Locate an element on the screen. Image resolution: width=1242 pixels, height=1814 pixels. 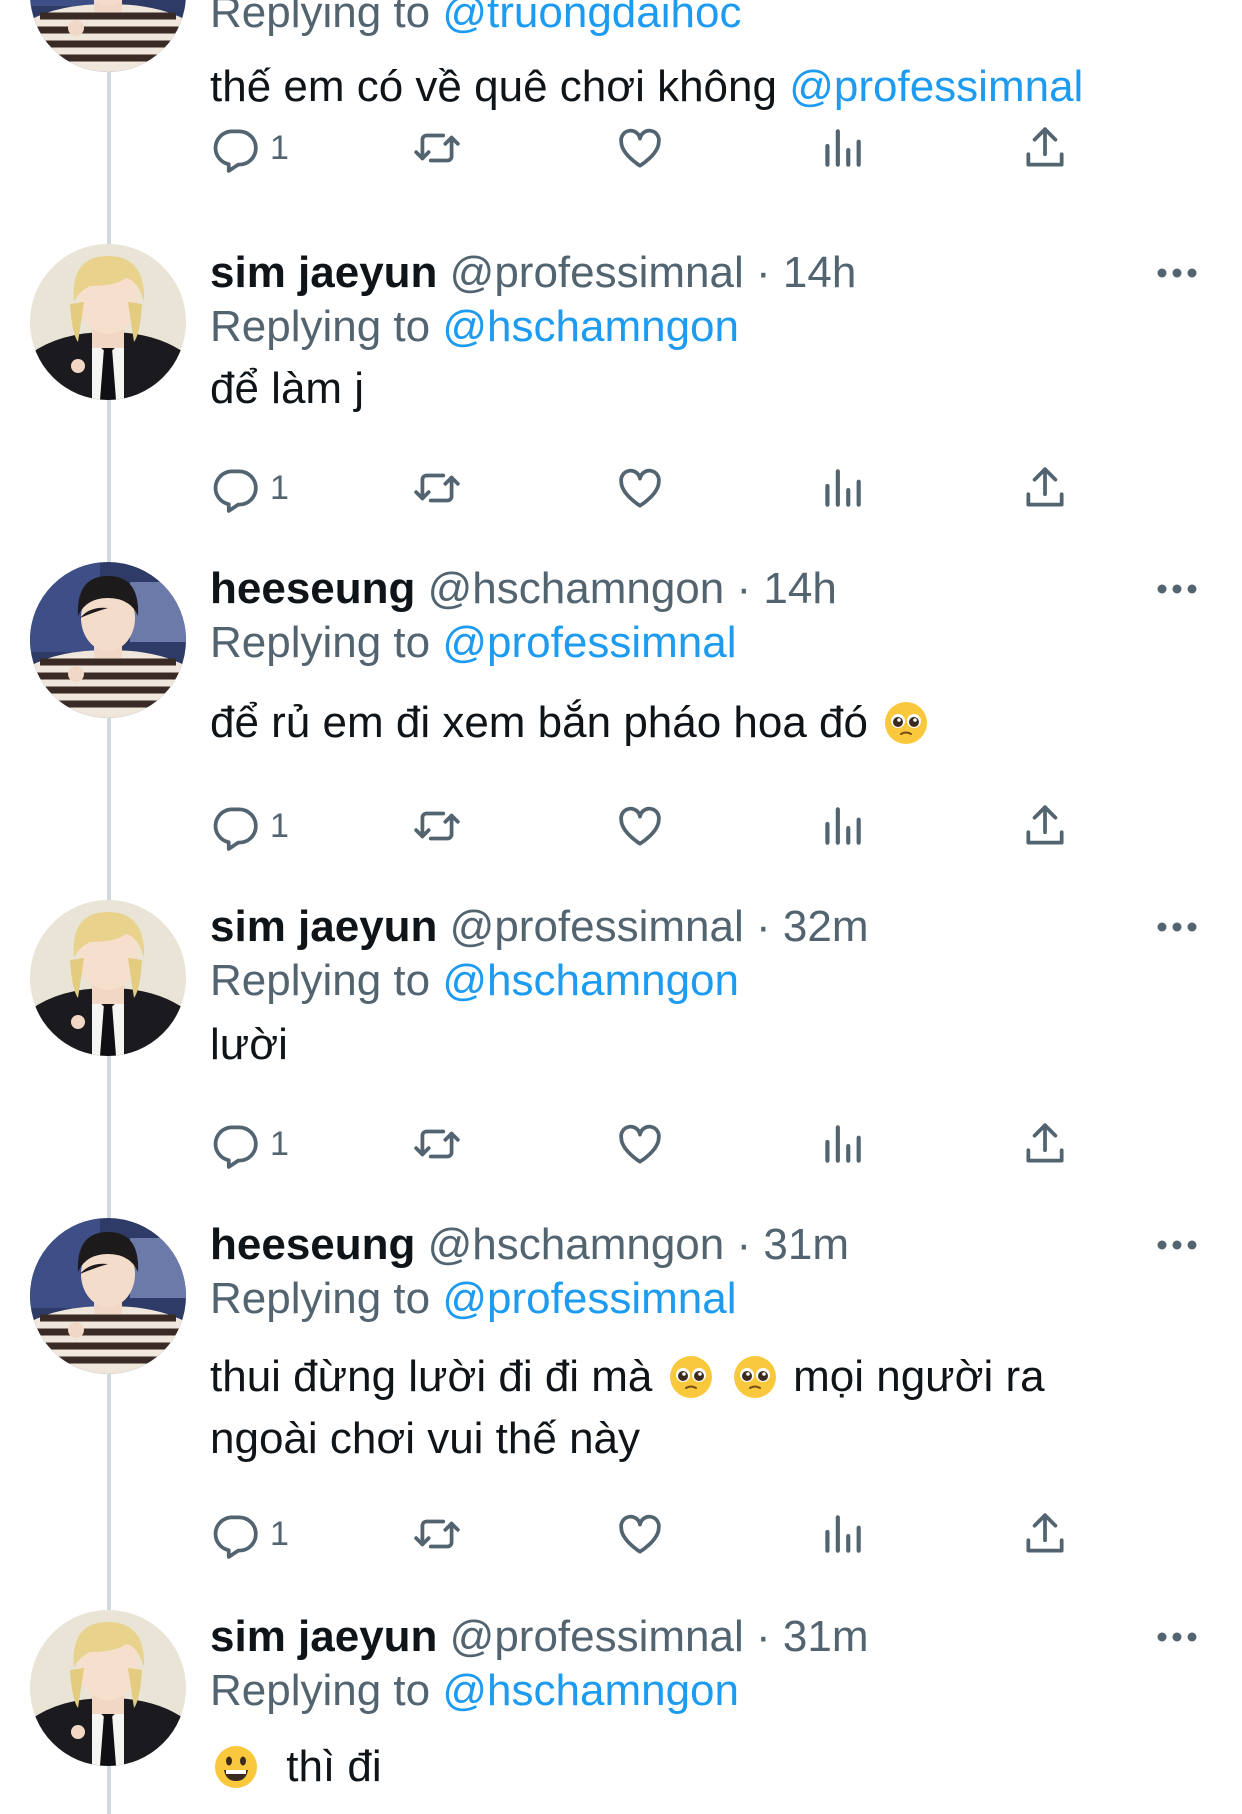
tweet-text: thì đi is located at coordinates (708, 1767).